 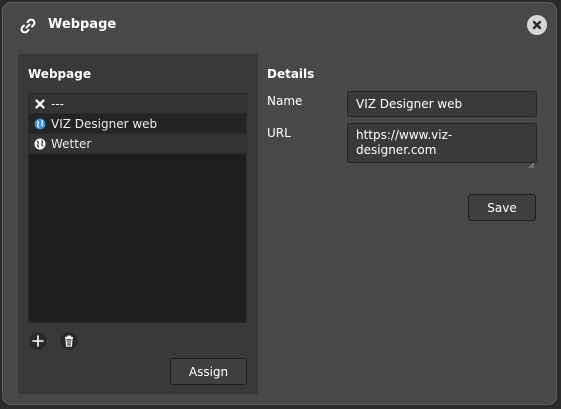 I want to click on name-field, so click(x=442, y=104).